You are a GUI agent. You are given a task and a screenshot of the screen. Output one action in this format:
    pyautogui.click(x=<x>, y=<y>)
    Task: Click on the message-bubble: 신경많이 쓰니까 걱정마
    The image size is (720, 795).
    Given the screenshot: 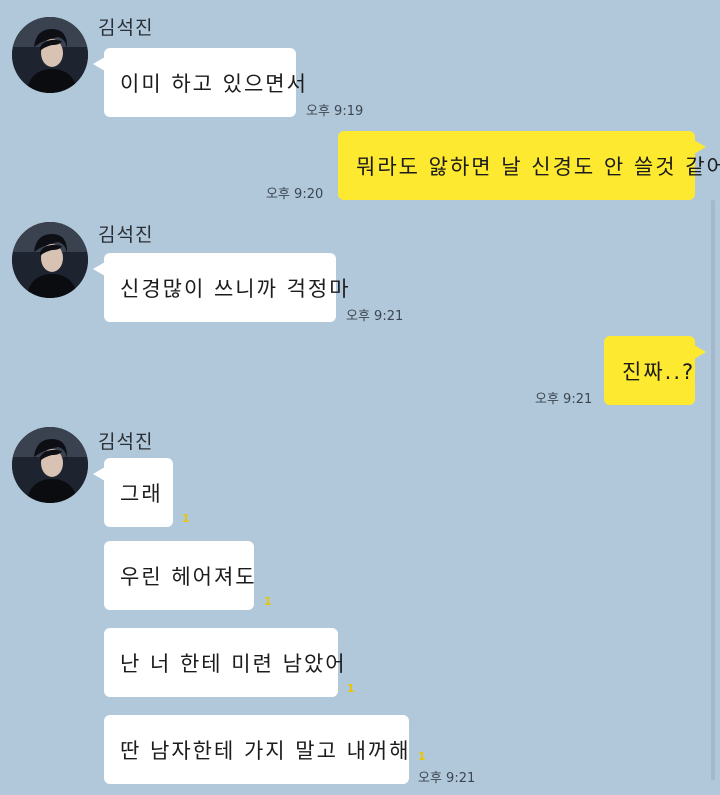 What is the action you would take?
    pyautogui.click(x=226, y=287)
    